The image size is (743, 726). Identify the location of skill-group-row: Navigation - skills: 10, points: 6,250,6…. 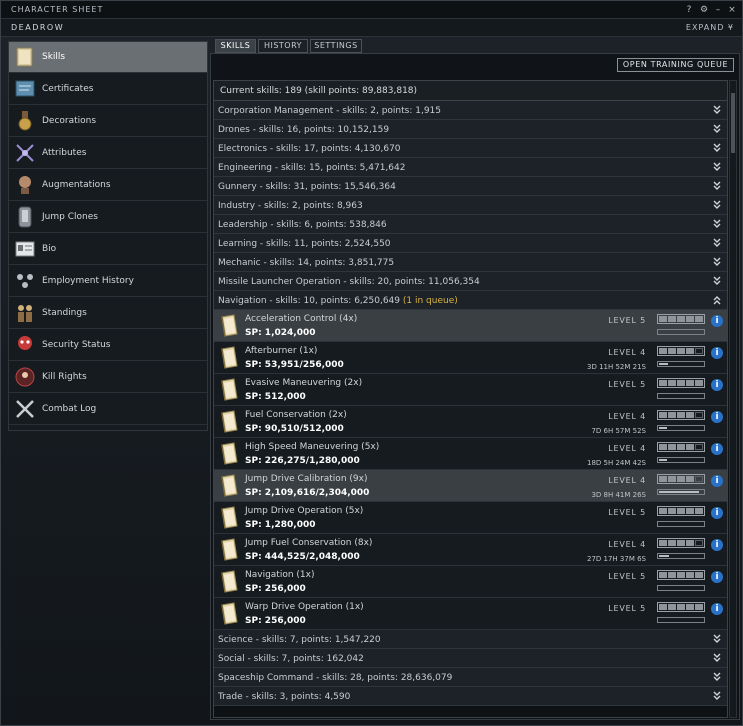
(470, 300).